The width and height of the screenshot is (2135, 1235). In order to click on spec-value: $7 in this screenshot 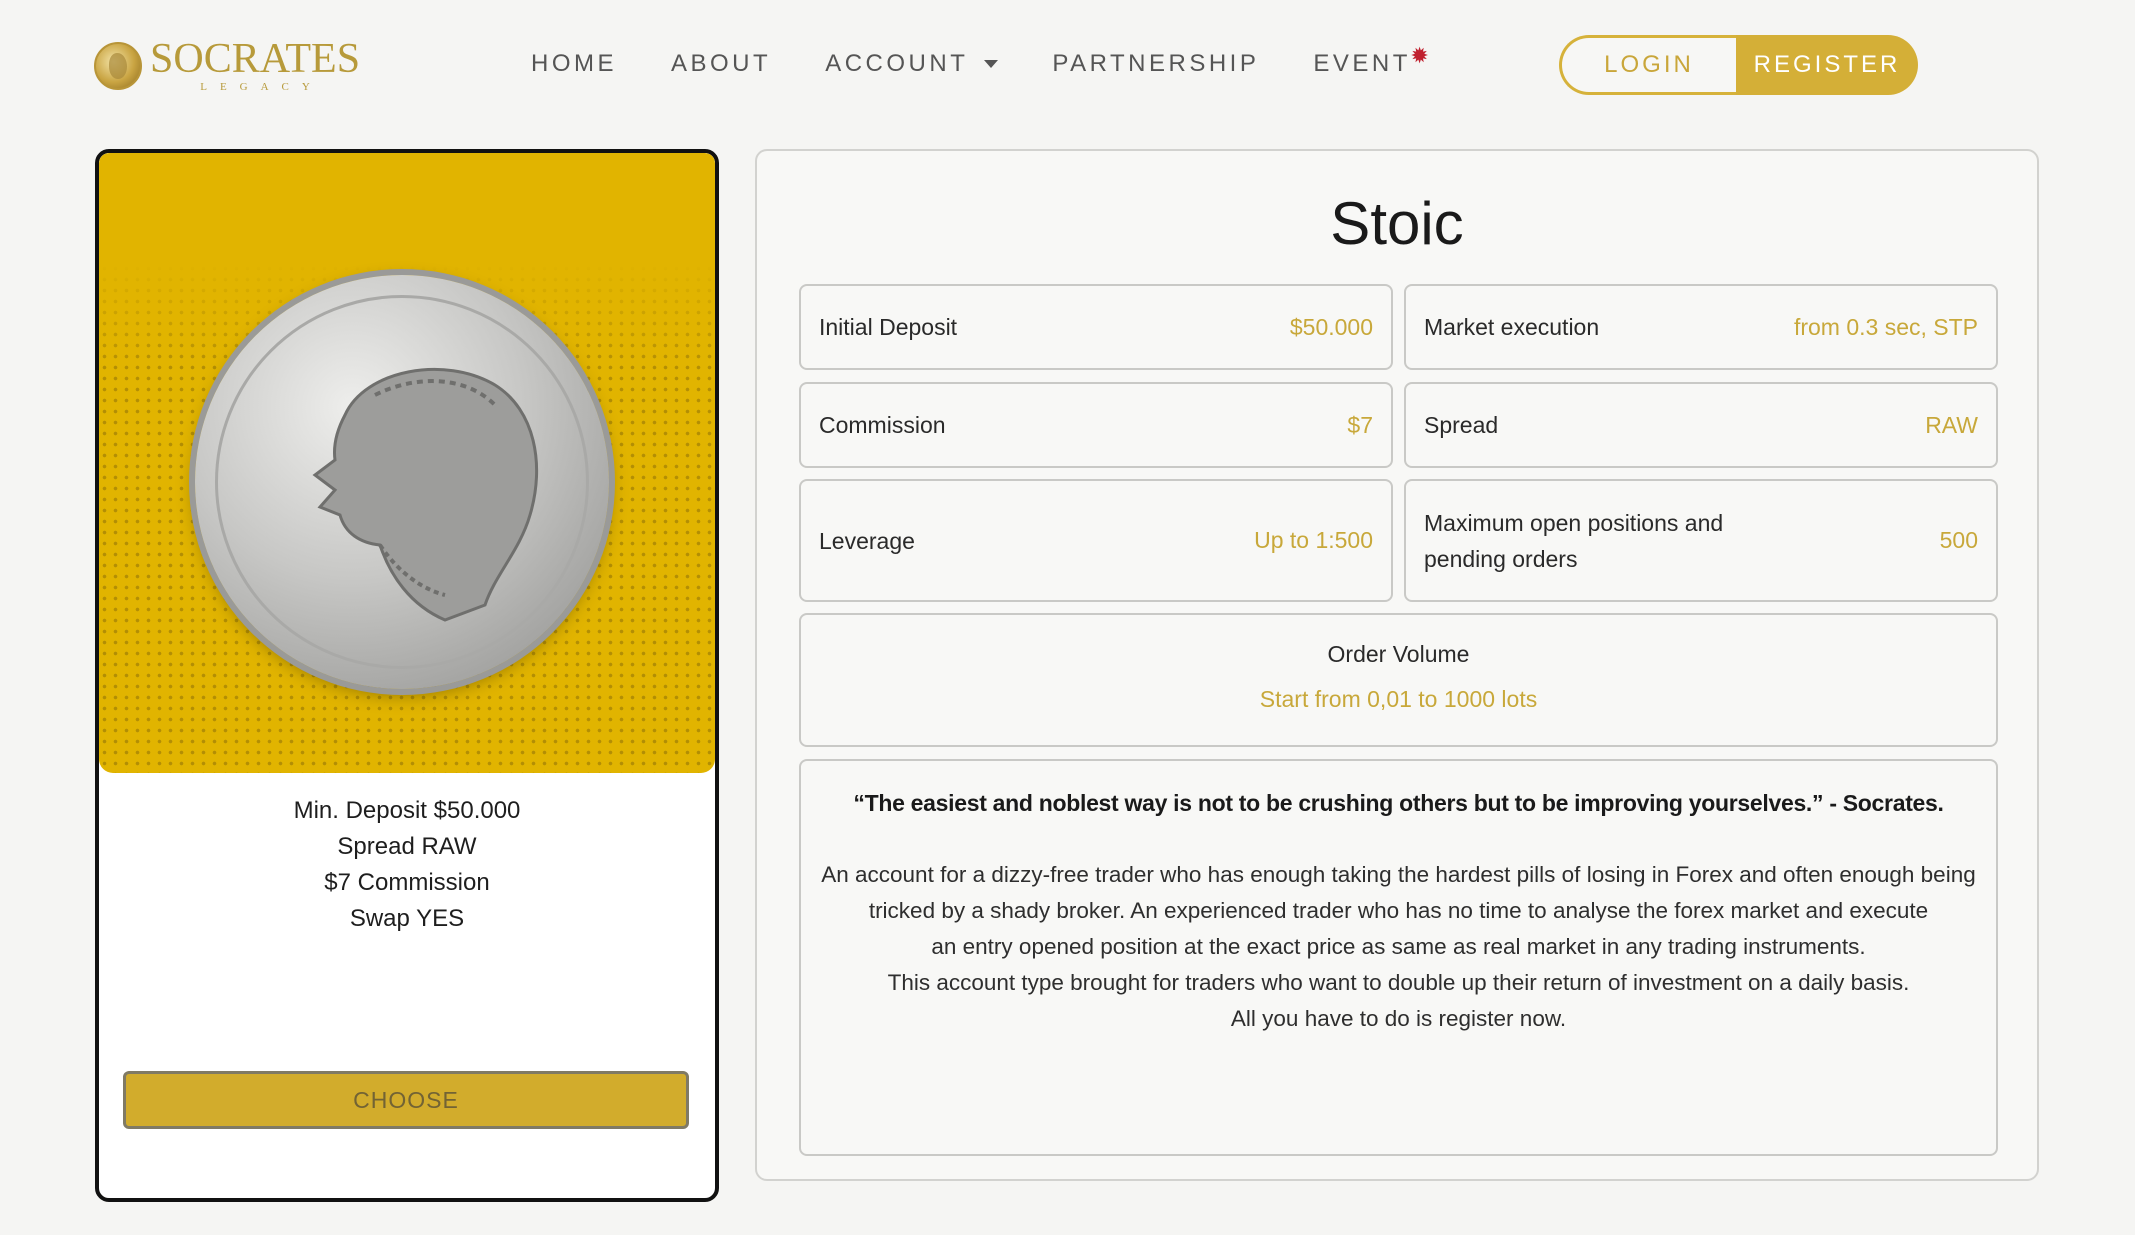, I will do `click(1360, 424)`.